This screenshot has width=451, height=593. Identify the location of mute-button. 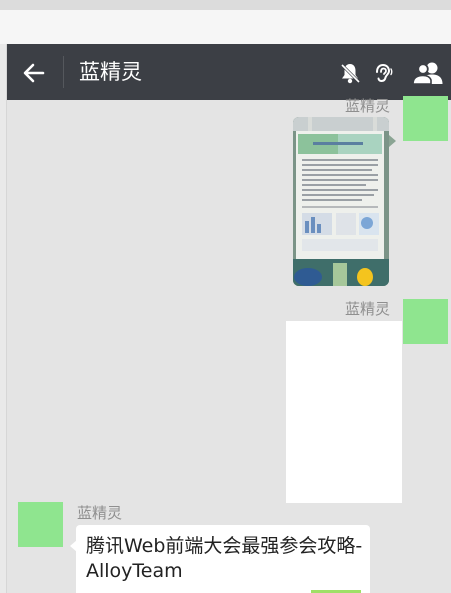
(350, 73).